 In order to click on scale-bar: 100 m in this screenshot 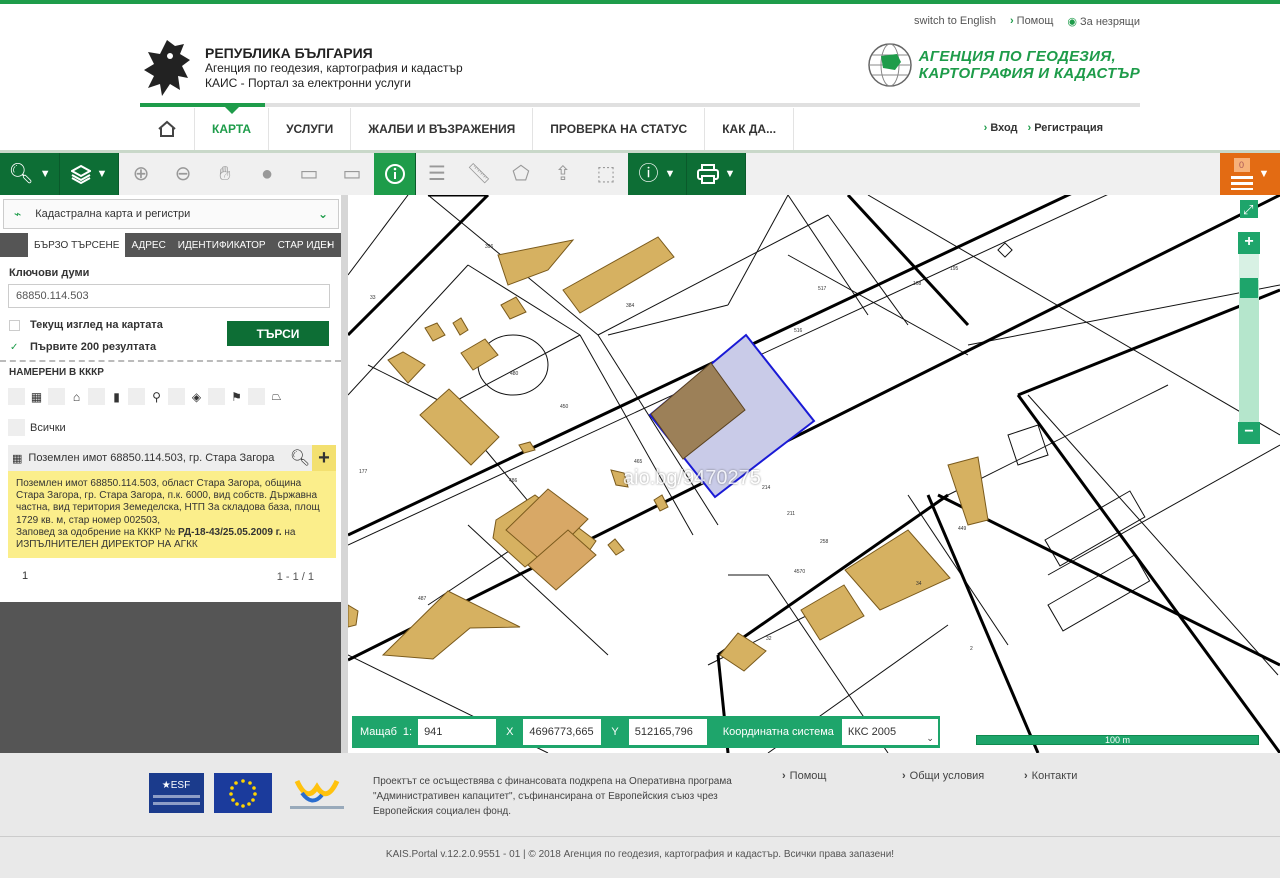, I will do `click(1117, 740)`.